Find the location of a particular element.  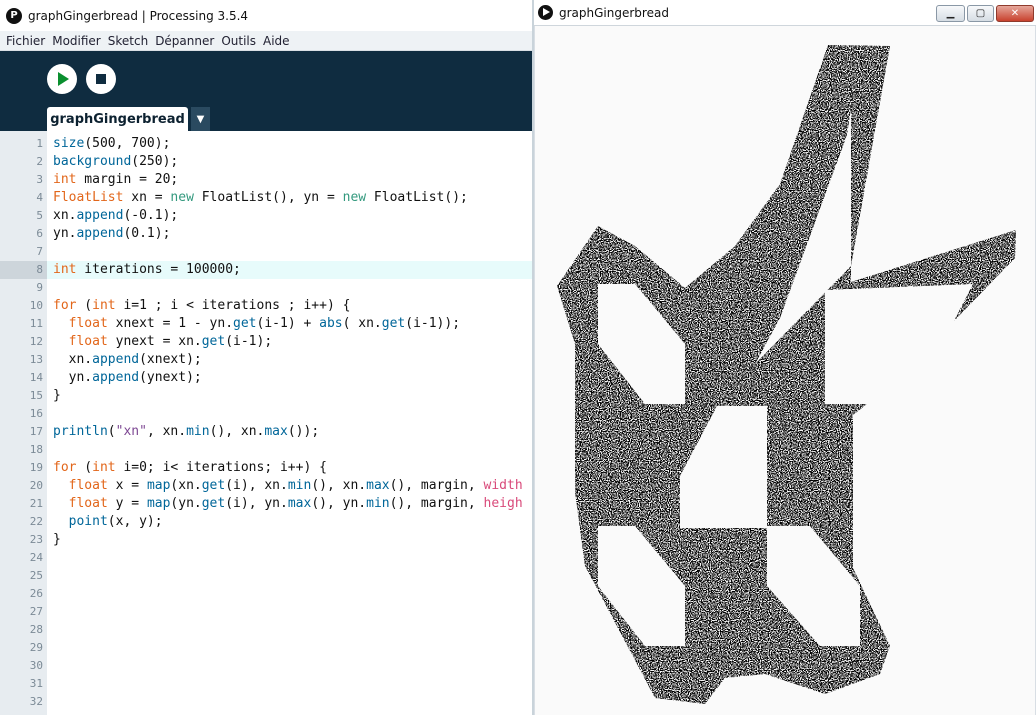

code-line: 23} is located at coordinates (45, 539).